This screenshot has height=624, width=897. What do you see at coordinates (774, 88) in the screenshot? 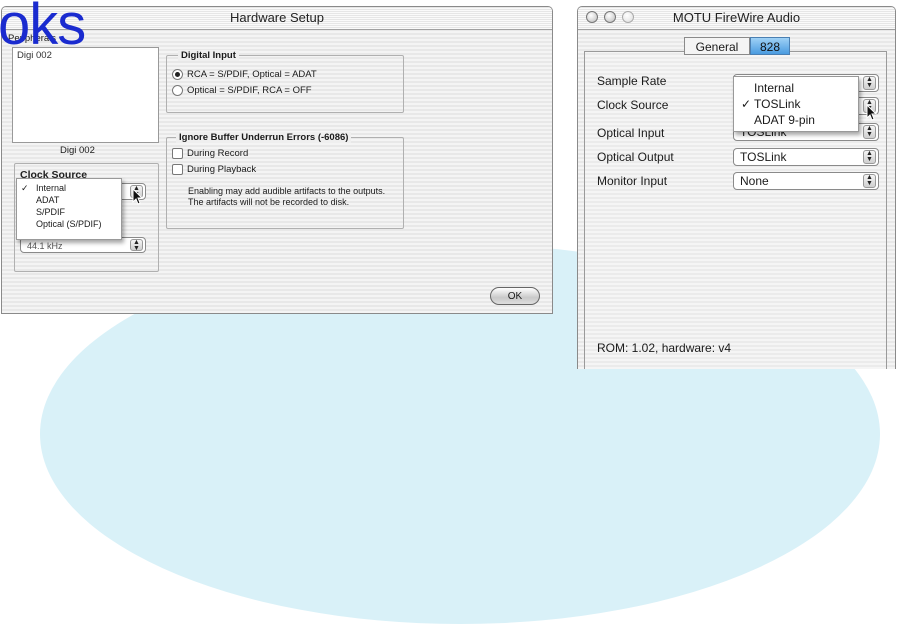
I see `motu-clock-item-label: Internal` at bounding box center [774, 88].